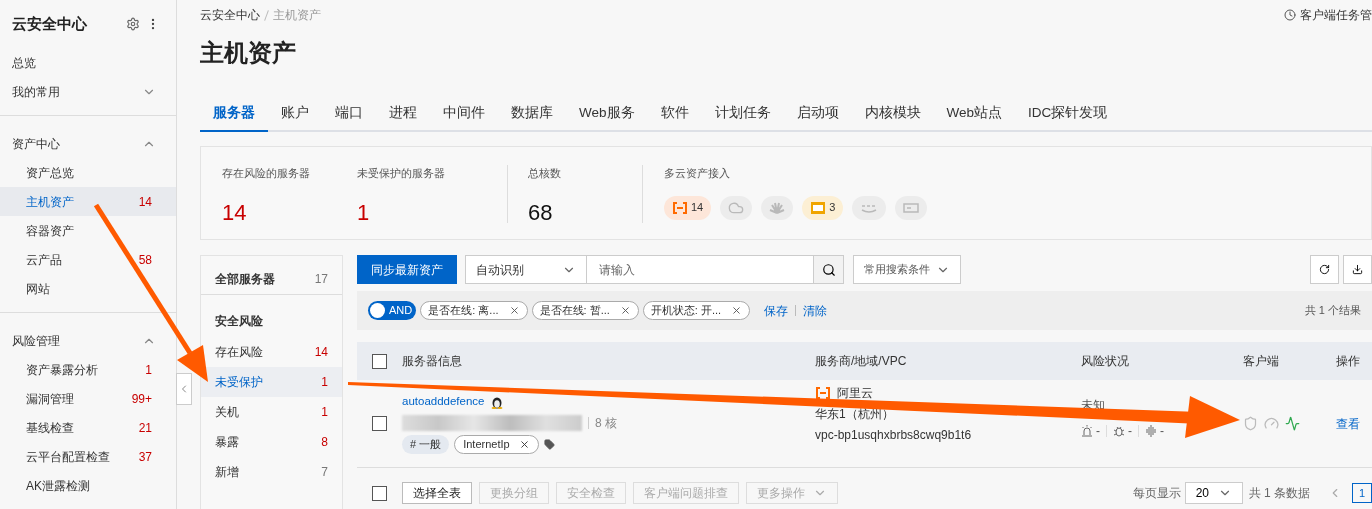 Image resolution: width=1372 pixels, height=509 pixels. What do you see at coordinates (271, 472) in the screenshot?
I see `filter-item: 新增 7` at bounding box center [271, 472].